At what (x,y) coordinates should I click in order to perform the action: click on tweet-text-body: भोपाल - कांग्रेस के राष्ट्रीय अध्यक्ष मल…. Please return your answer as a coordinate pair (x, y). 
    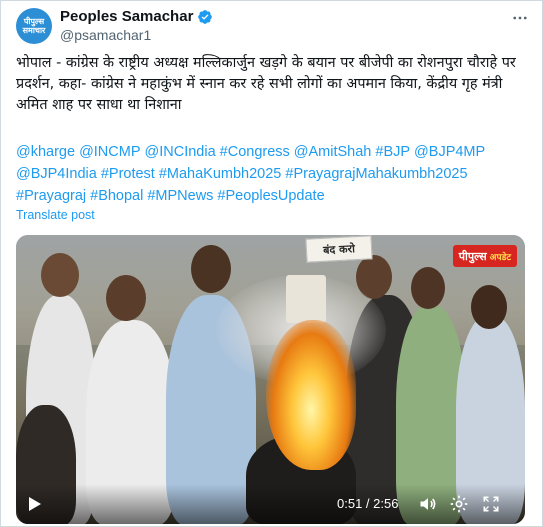
    Looking at the image, I should click on (266, 84).